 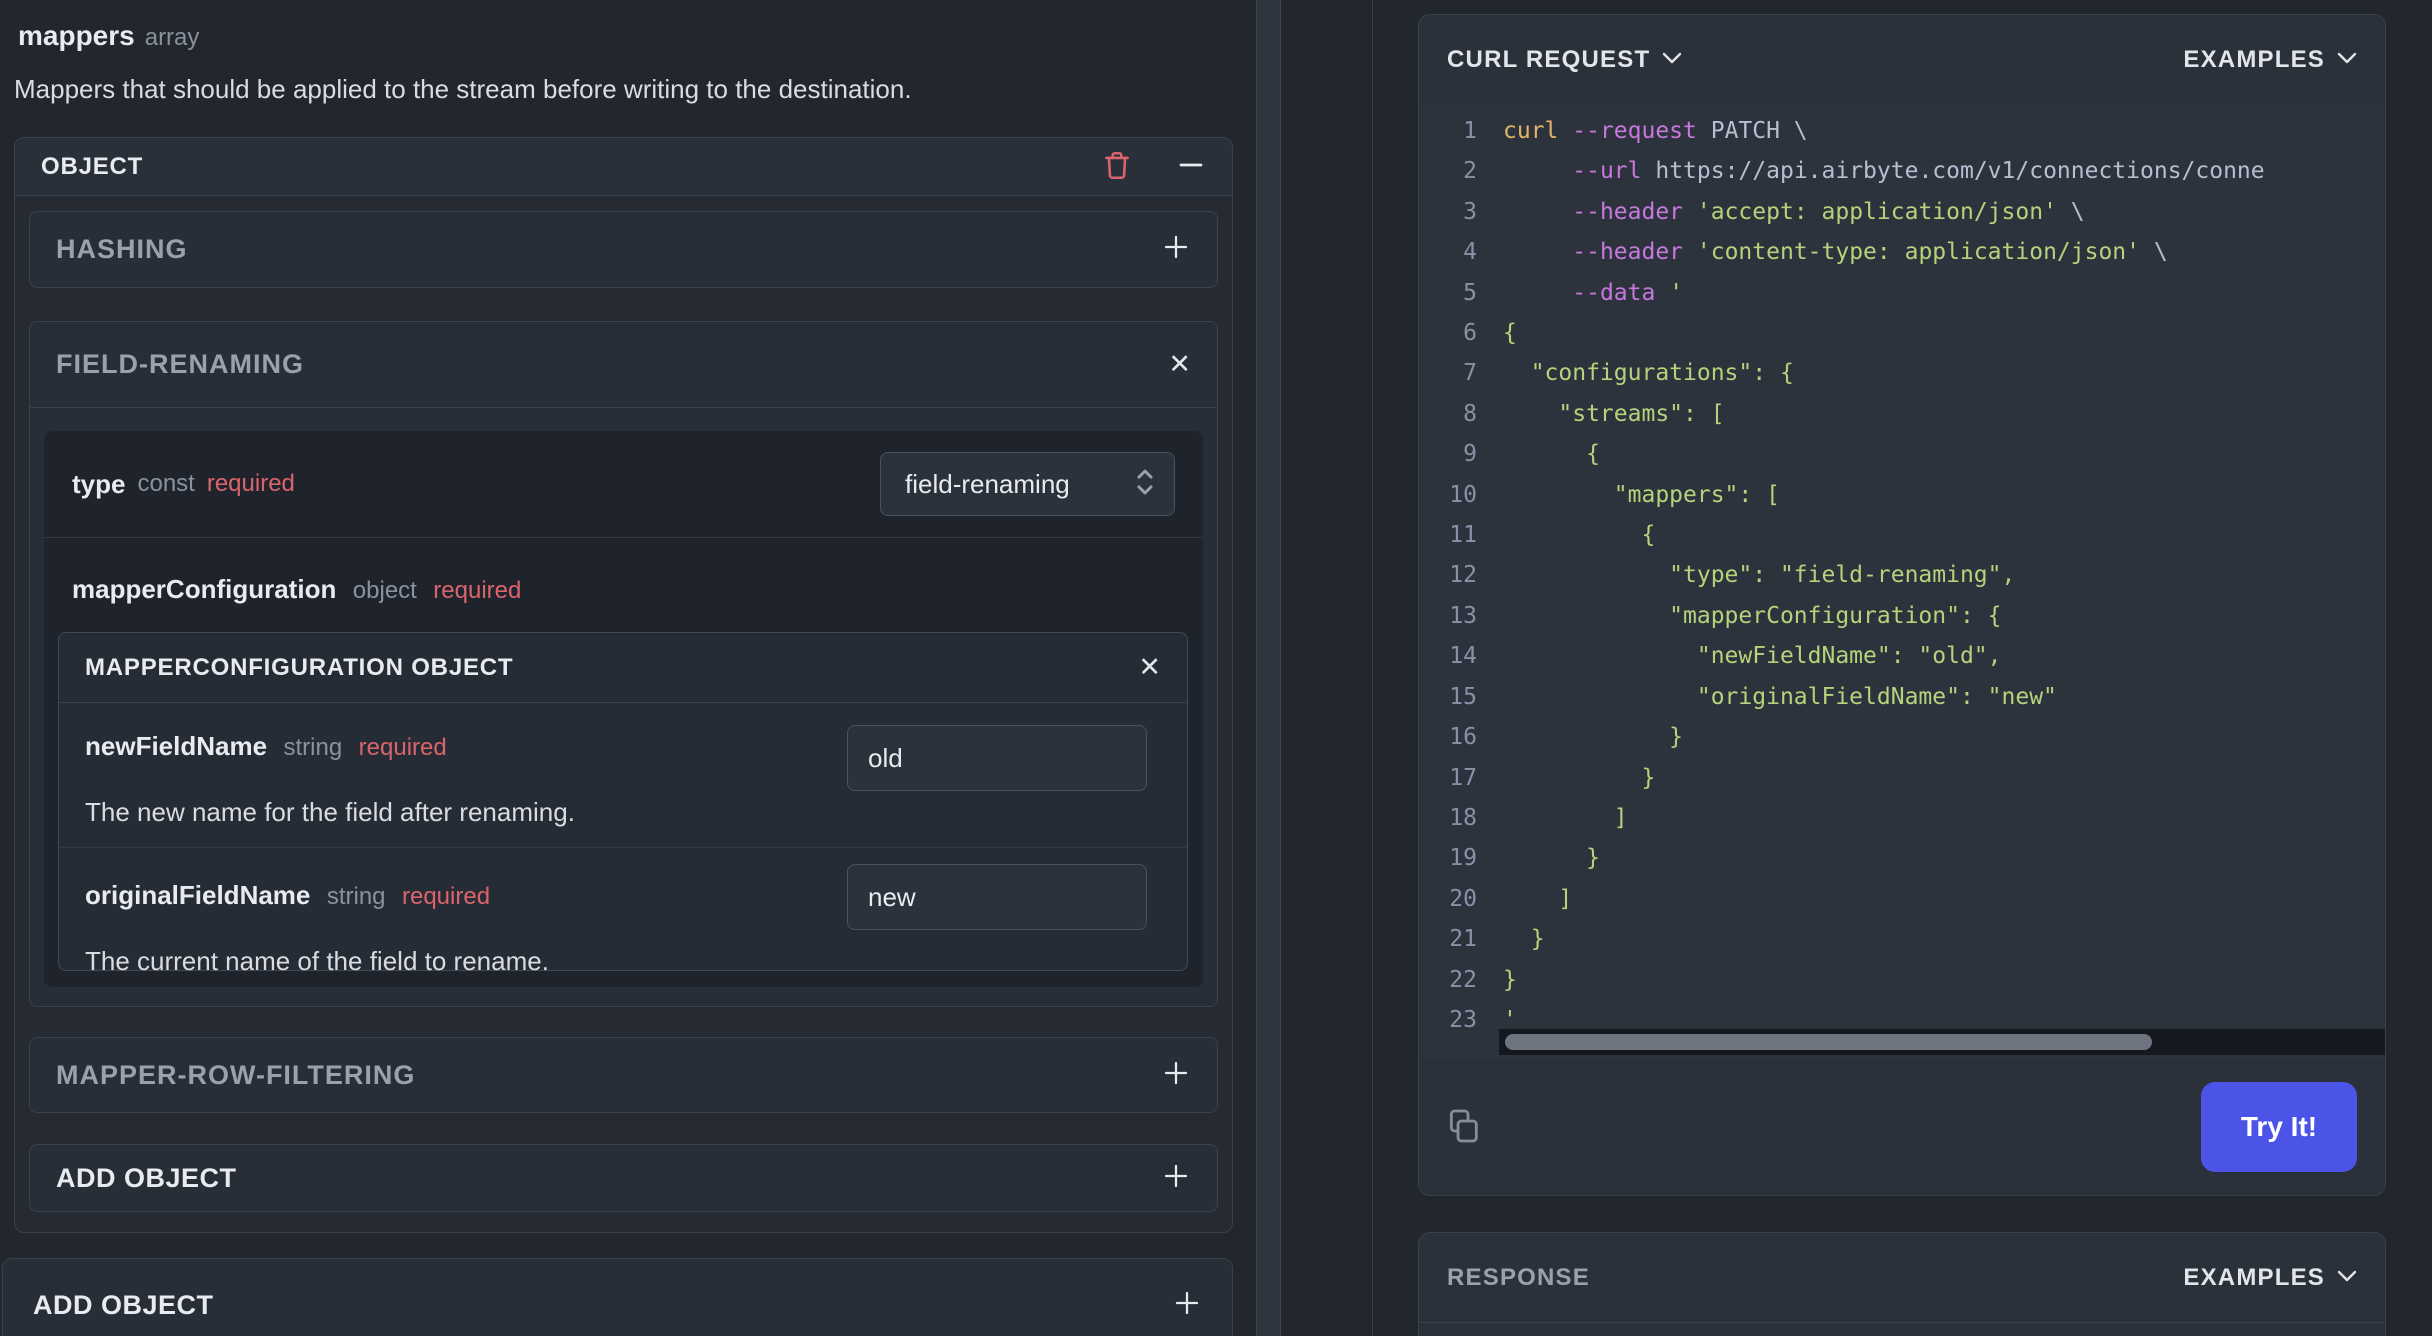 I want to click on code-line: 22}, so click(x=1483, y=979).